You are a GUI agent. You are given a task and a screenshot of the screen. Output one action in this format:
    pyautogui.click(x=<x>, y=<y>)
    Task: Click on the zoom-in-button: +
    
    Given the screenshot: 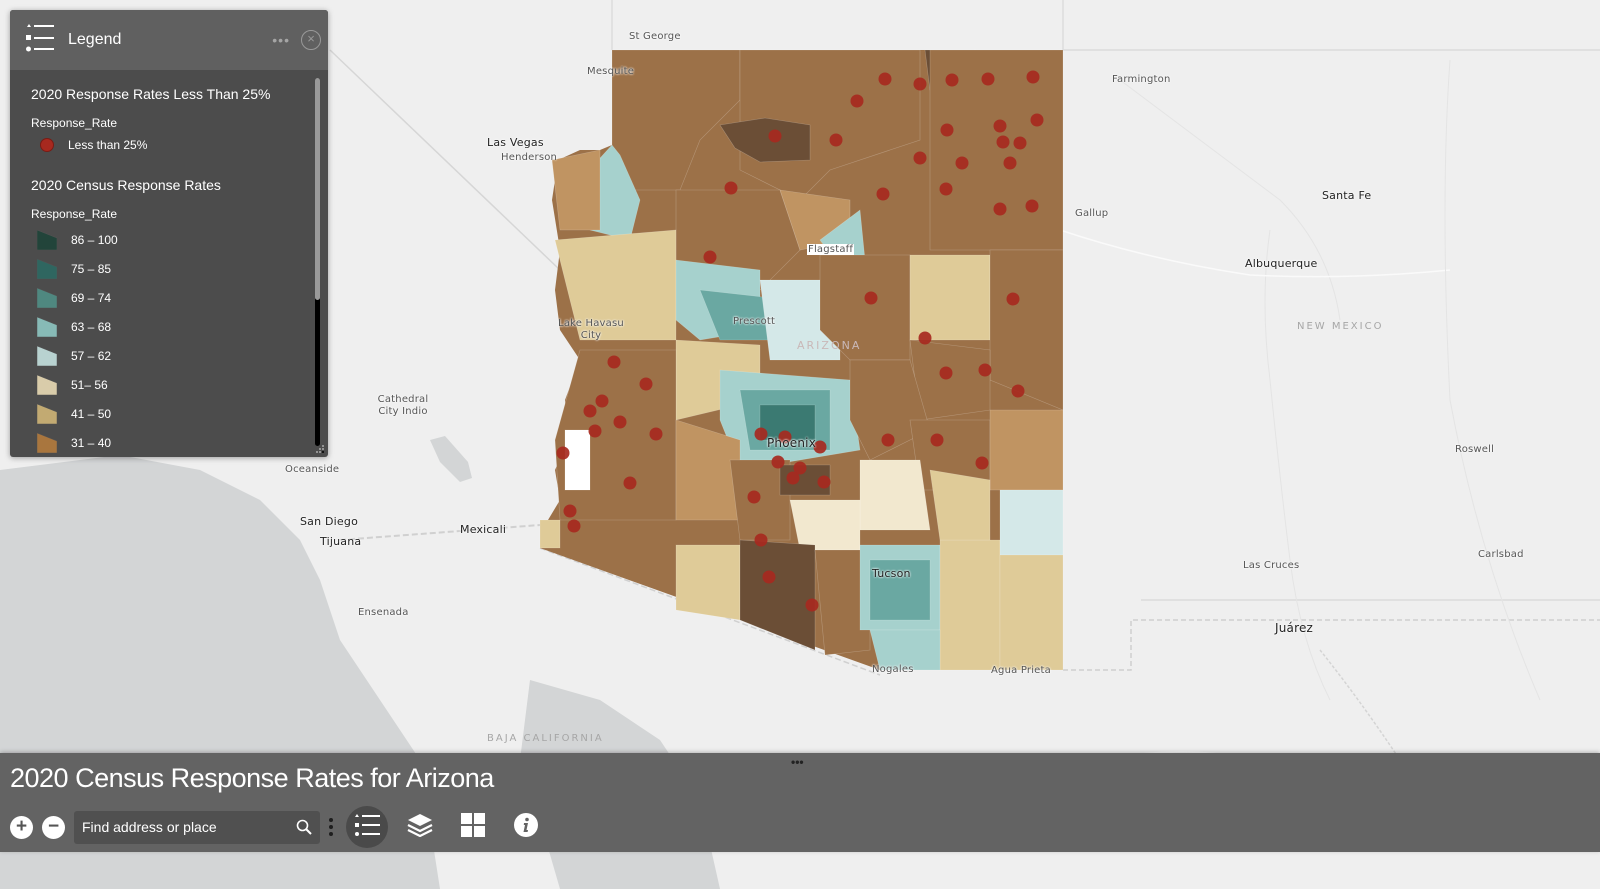 What is the action you would take?
    pyautogui.click(x=21, y=827)
    